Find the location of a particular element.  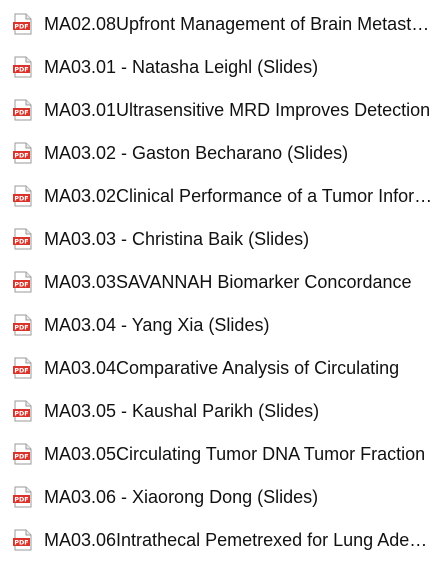

file-name: MA03.03 - Christina Baik (Slides) is located at coordinates (177, 238).